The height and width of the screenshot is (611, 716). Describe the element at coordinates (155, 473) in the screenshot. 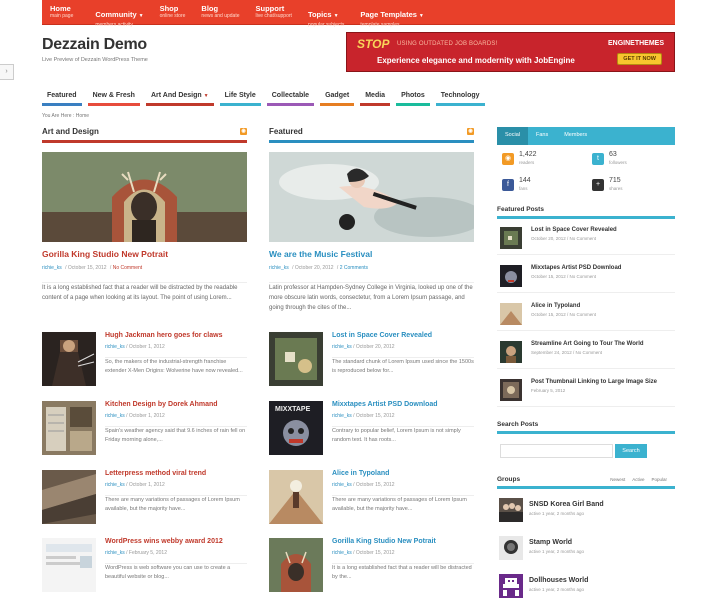

I see `post-title: Letterpress method viral trend` at that location.